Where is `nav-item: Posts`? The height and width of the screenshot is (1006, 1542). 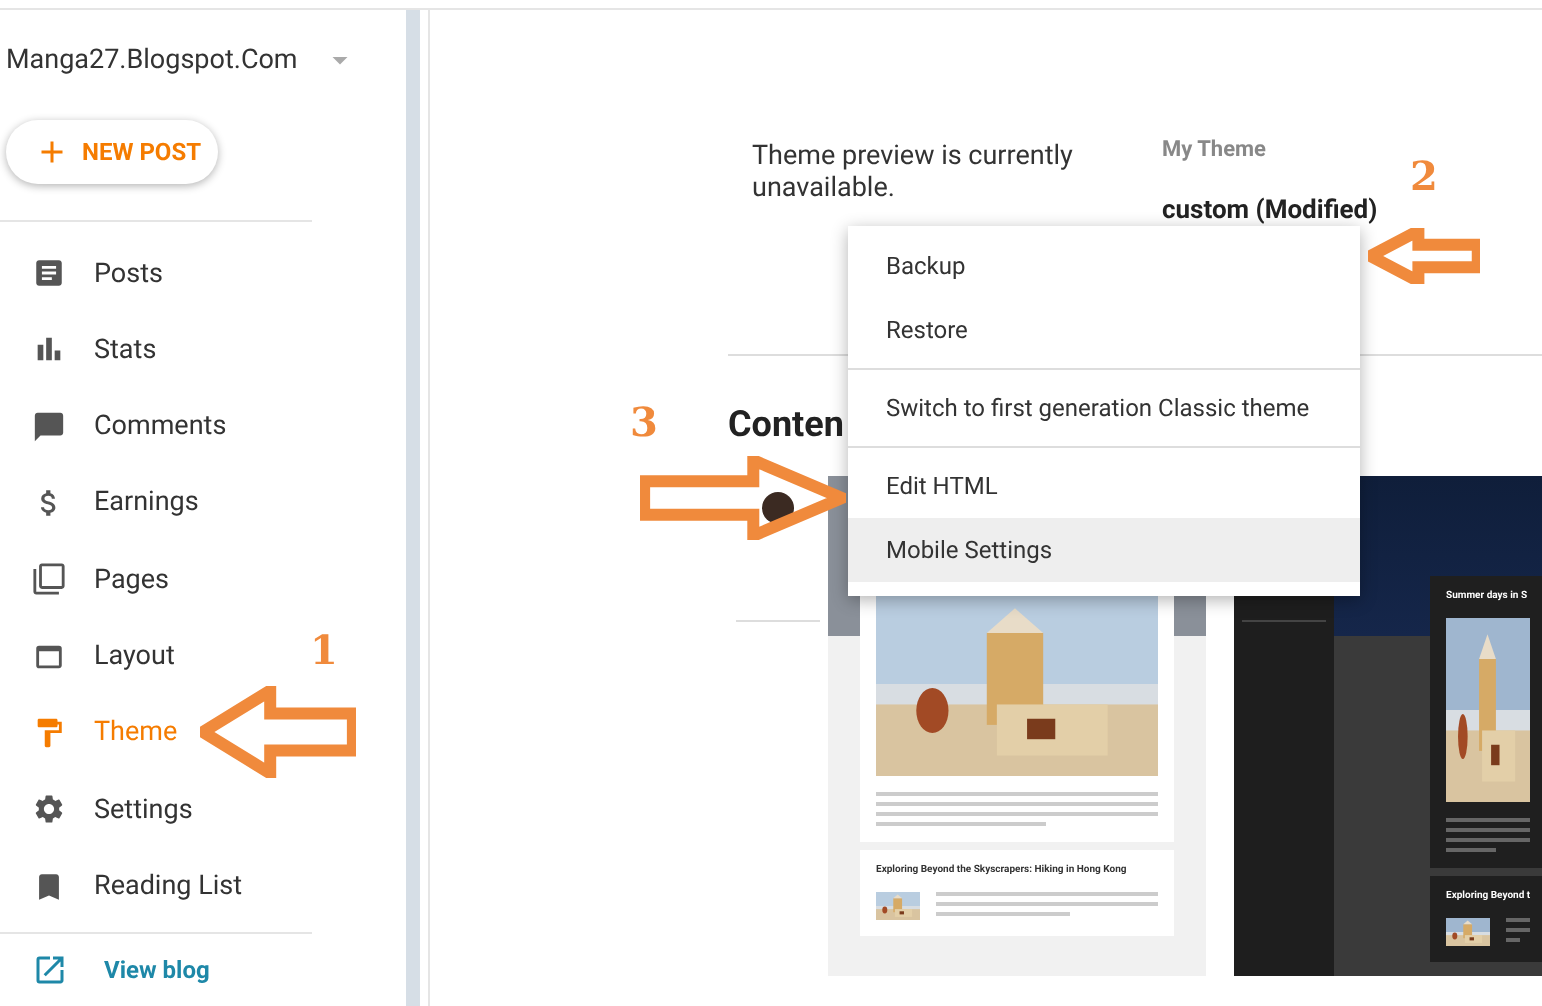
nav-item: Posts is located at coordinates (148, 273).